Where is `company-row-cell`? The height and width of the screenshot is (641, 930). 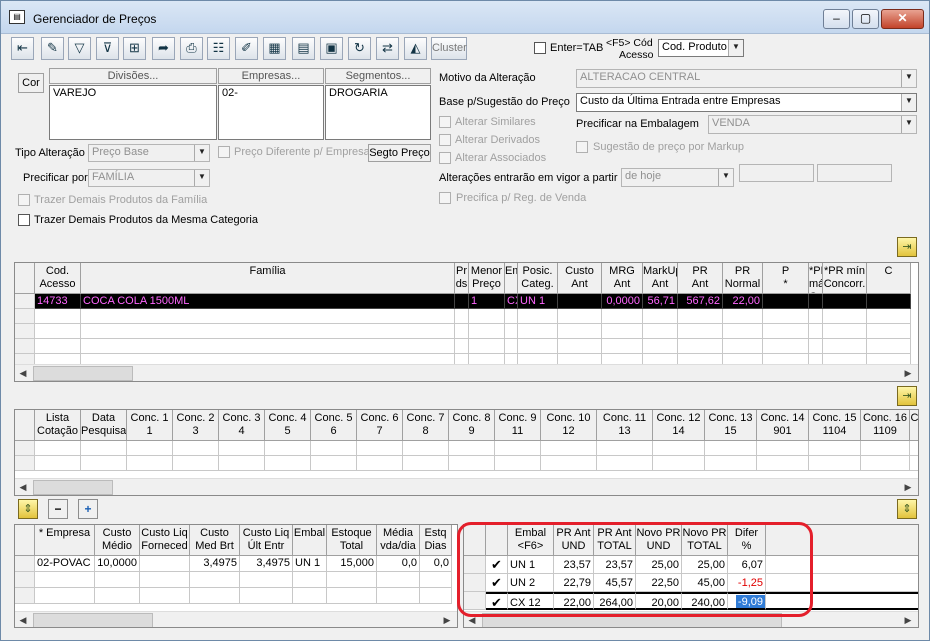 company-row-cell is located at coordinates (165, 564).